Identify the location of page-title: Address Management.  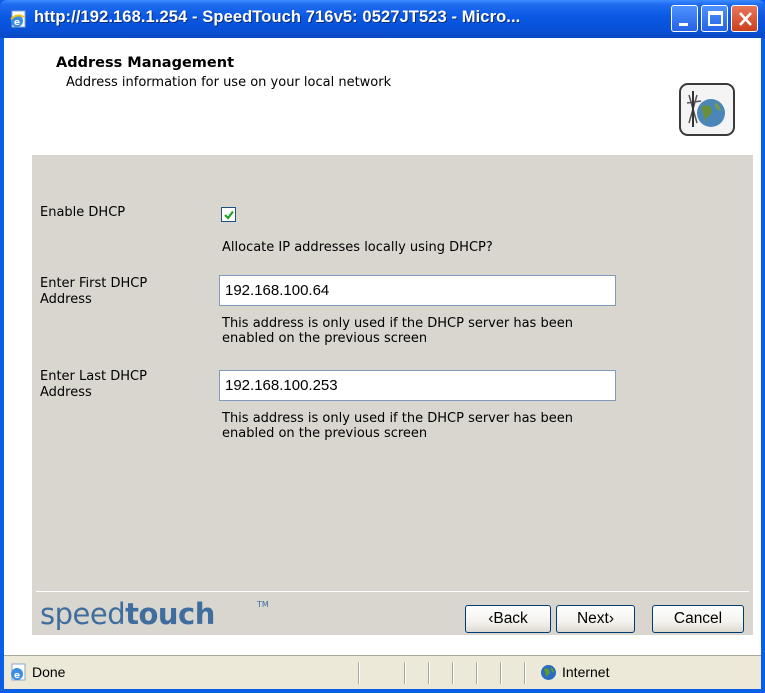
(145, 63).